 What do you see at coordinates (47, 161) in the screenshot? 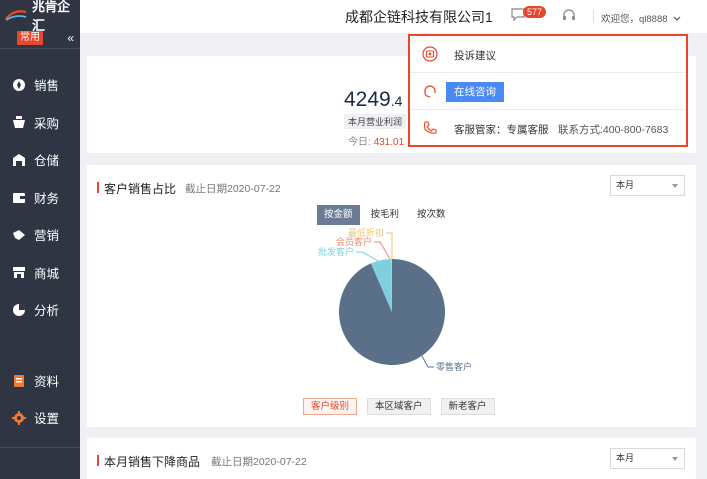
I see `sidebar-item-label: 仓储` at bounding box center [47, 161].